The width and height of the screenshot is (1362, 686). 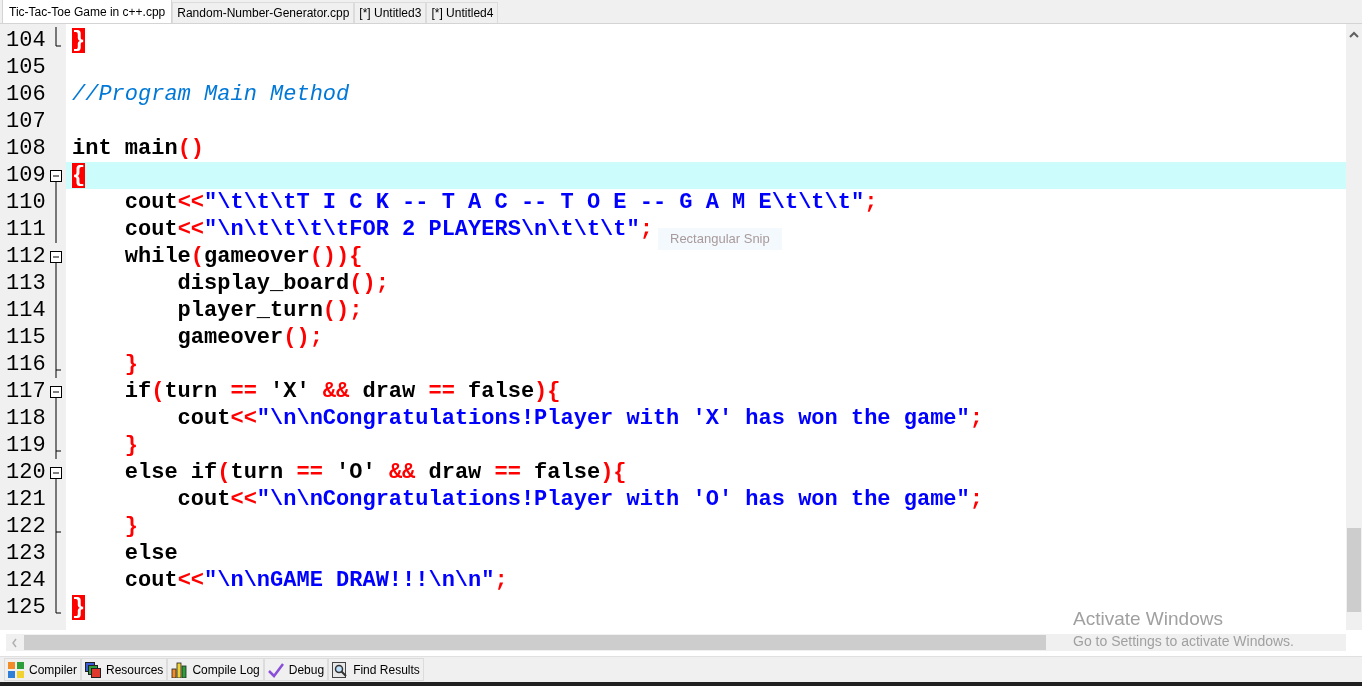 What do you see at coordinates (1183, 641) in the screenshot?
I see `activation-text: Go to Settings to activate Windows.` at bounding box center [1183, 641].